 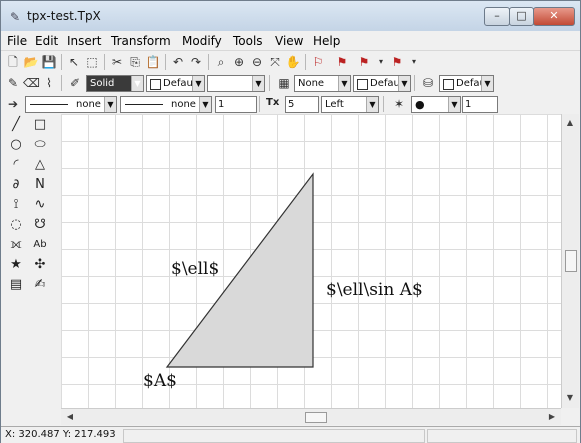 I want to click on new-file-icon: 🗋, so click(x=13, y=62).